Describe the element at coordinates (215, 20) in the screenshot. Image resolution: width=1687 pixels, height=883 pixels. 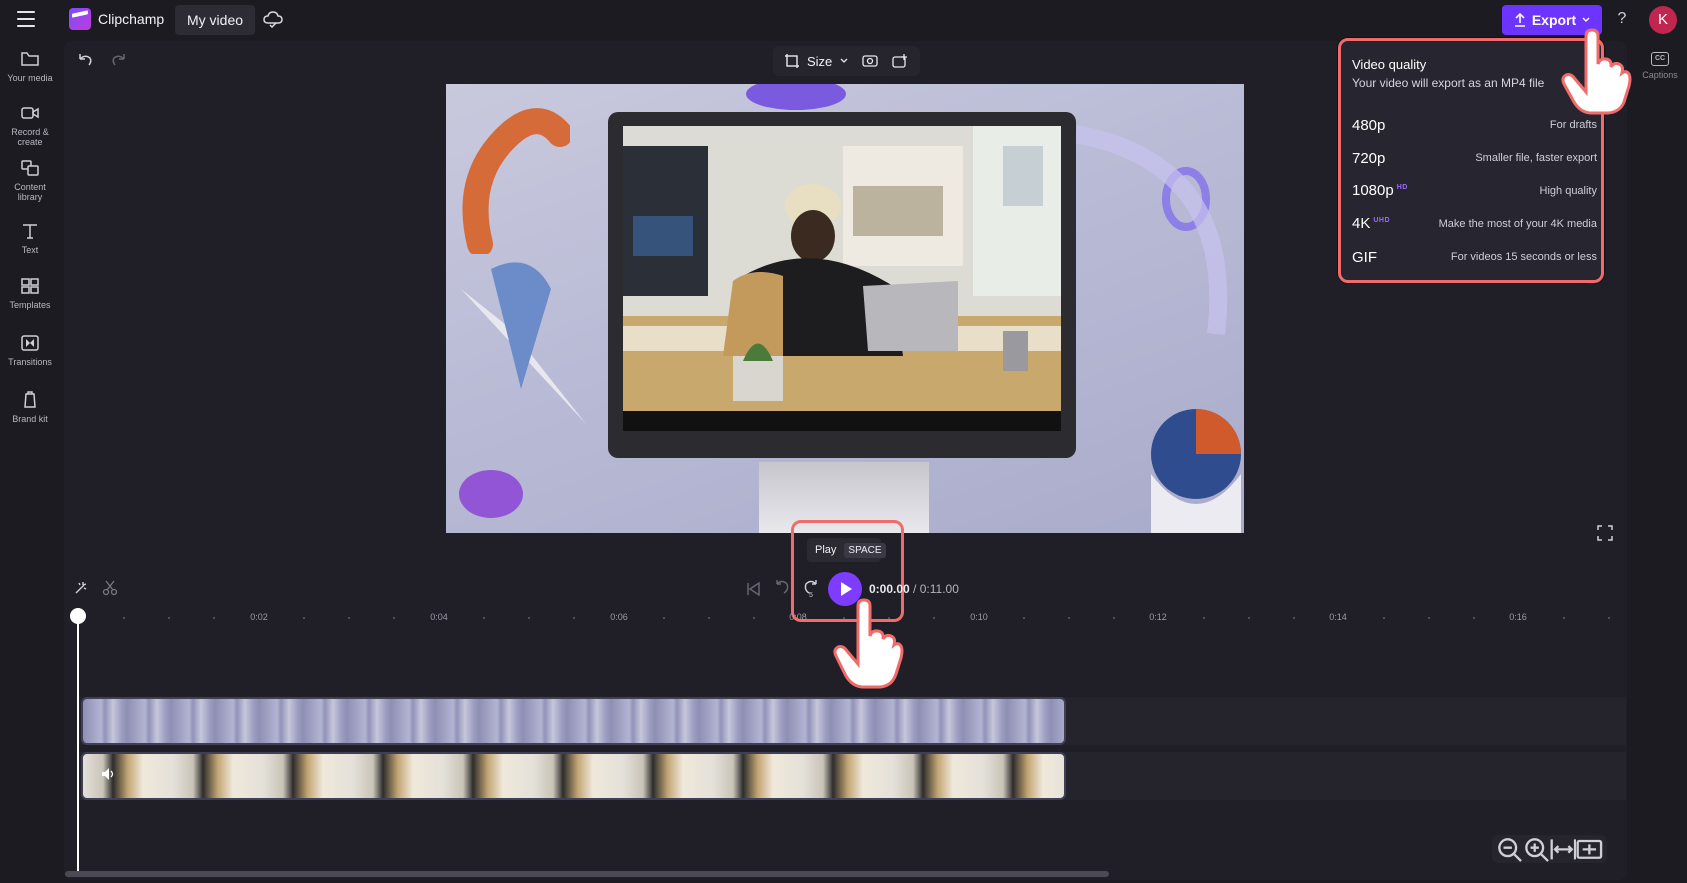
I see `project-name-field: My video` at that location.